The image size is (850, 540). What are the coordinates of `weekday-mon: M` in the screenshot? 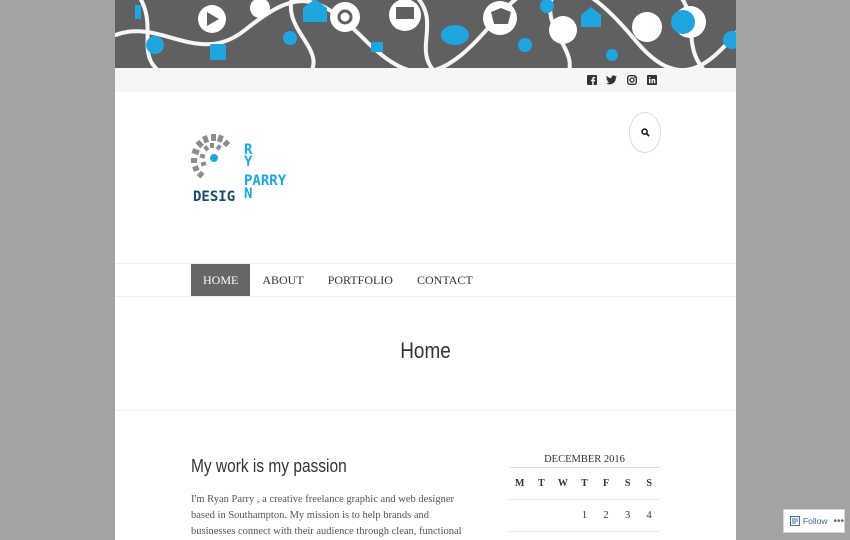 It's located at (520, 483).